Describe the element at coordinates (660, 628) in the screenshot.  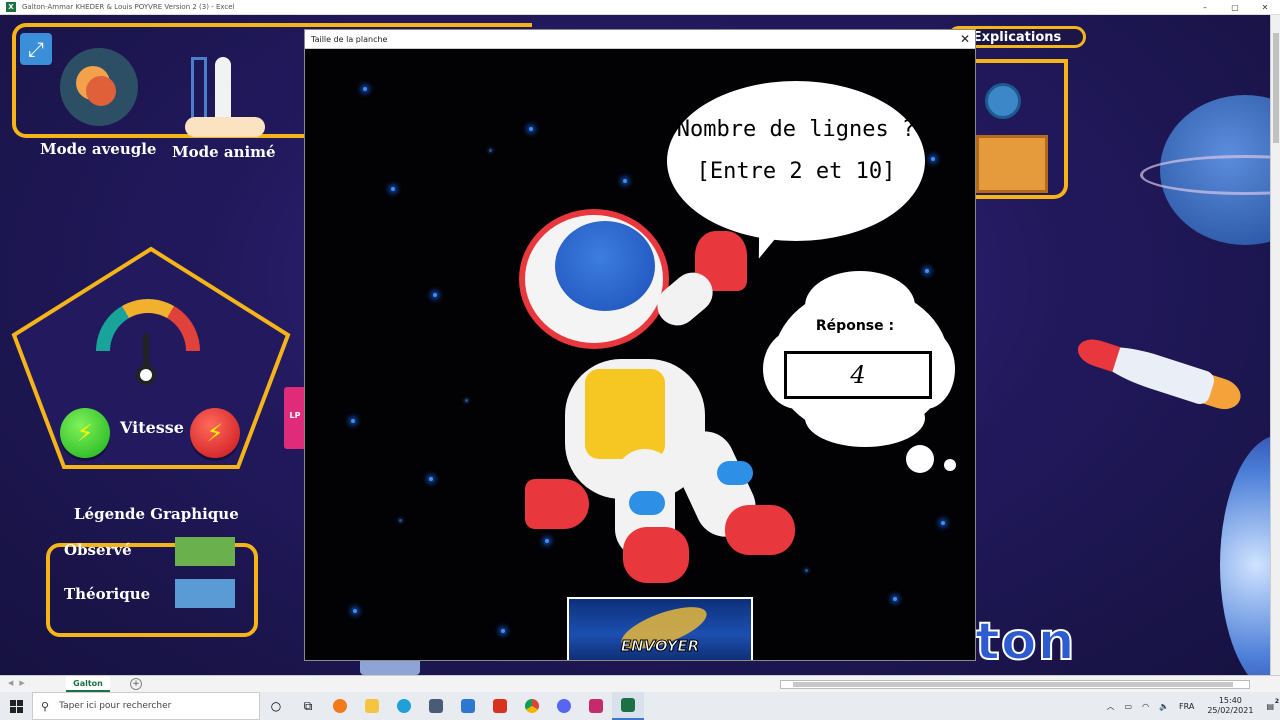
I see `send-button: ENVOYER` at that location.